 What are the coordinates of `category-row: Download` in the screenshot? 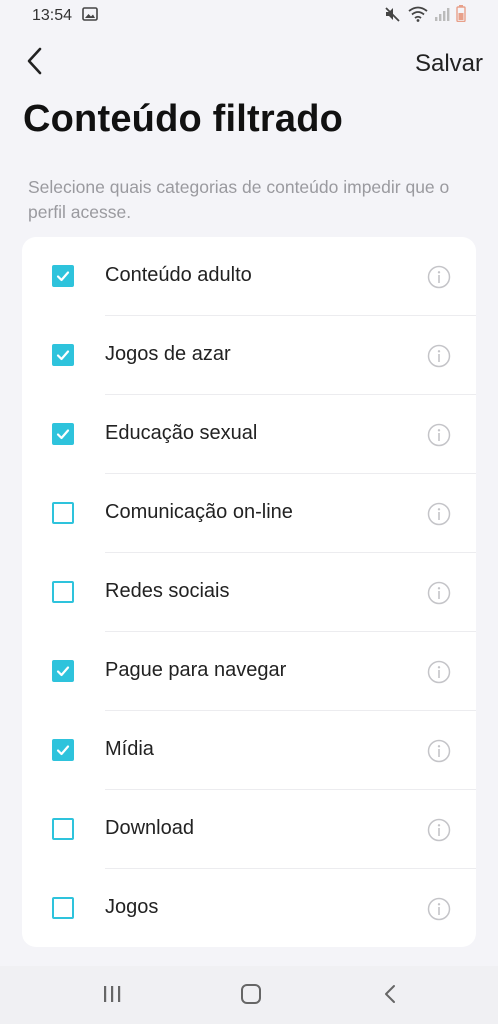 It's located at (249, 829).